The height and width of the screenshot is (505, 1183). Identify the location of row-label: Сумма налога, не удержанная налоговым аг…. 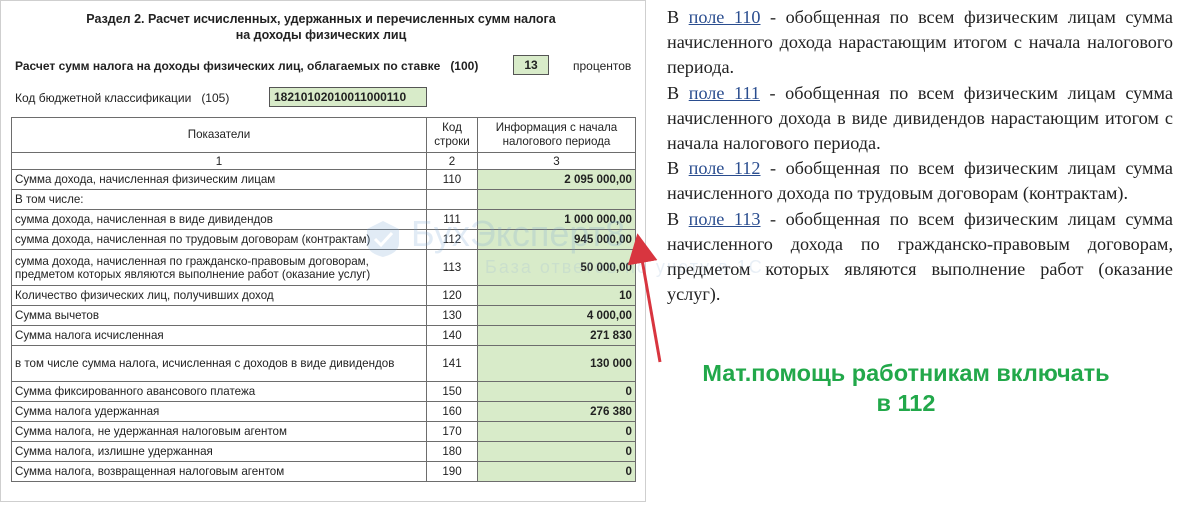
(219, 431).